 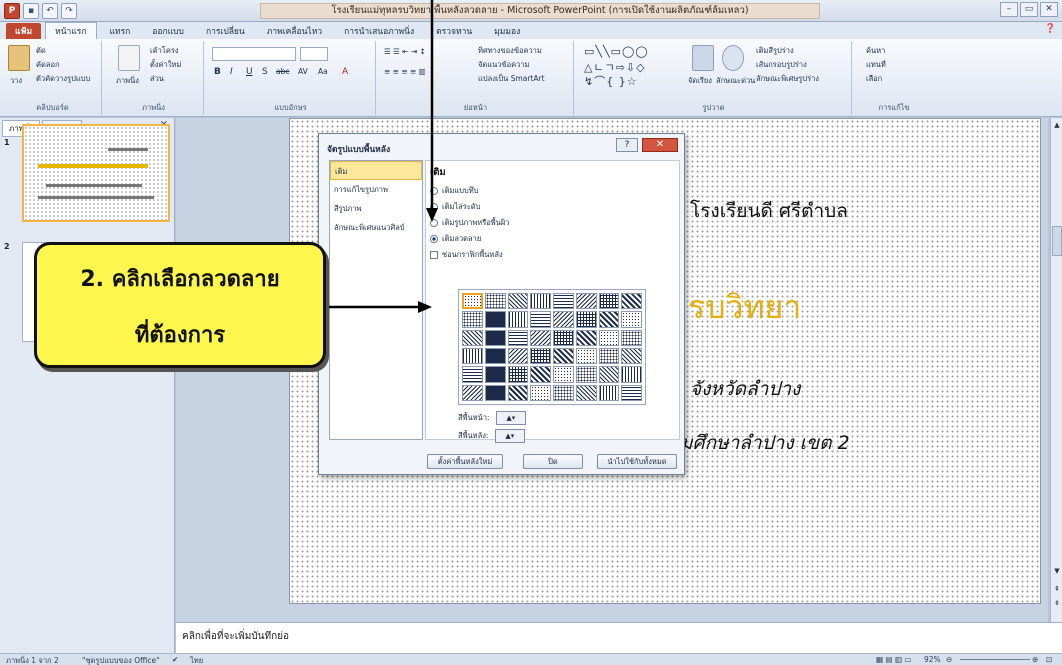 I want to click on callout-line1: 2. คลิกเลือกลวดลาย, so click(x=180, y=279).